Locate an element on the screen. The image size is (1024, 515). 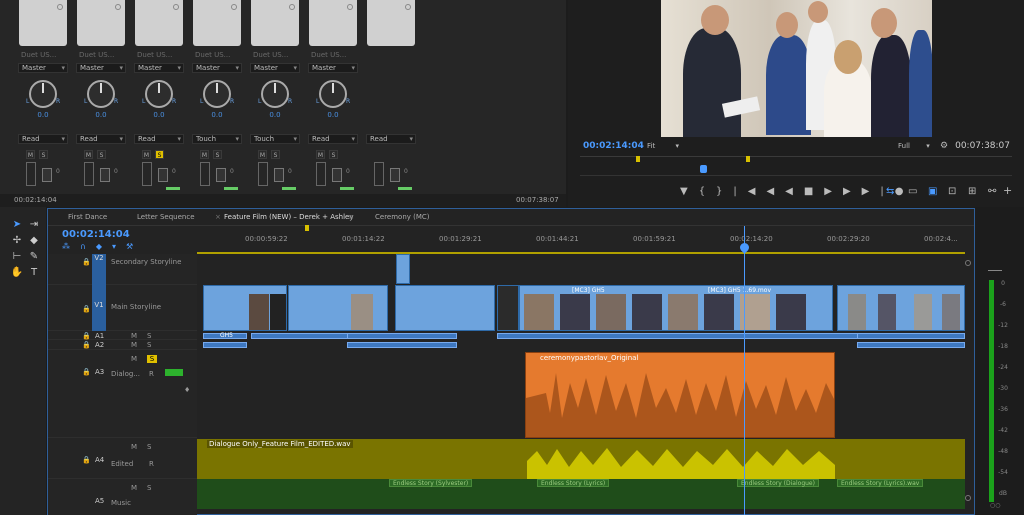
music-clip-label: Endless Story (Lyrics).wav is located at coordinates (880, 483).